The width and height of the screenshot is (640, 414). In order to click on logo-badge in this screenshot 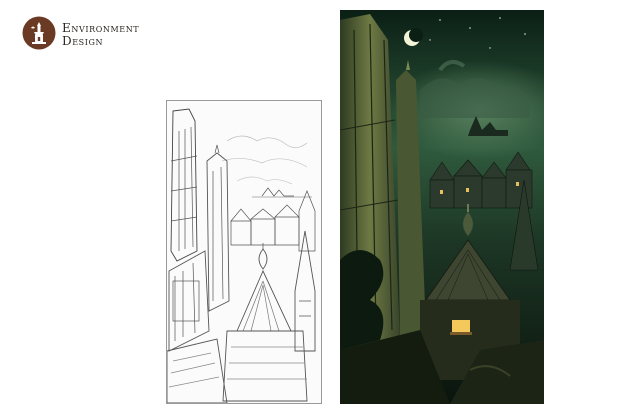, I will do `click(39, 33)`.